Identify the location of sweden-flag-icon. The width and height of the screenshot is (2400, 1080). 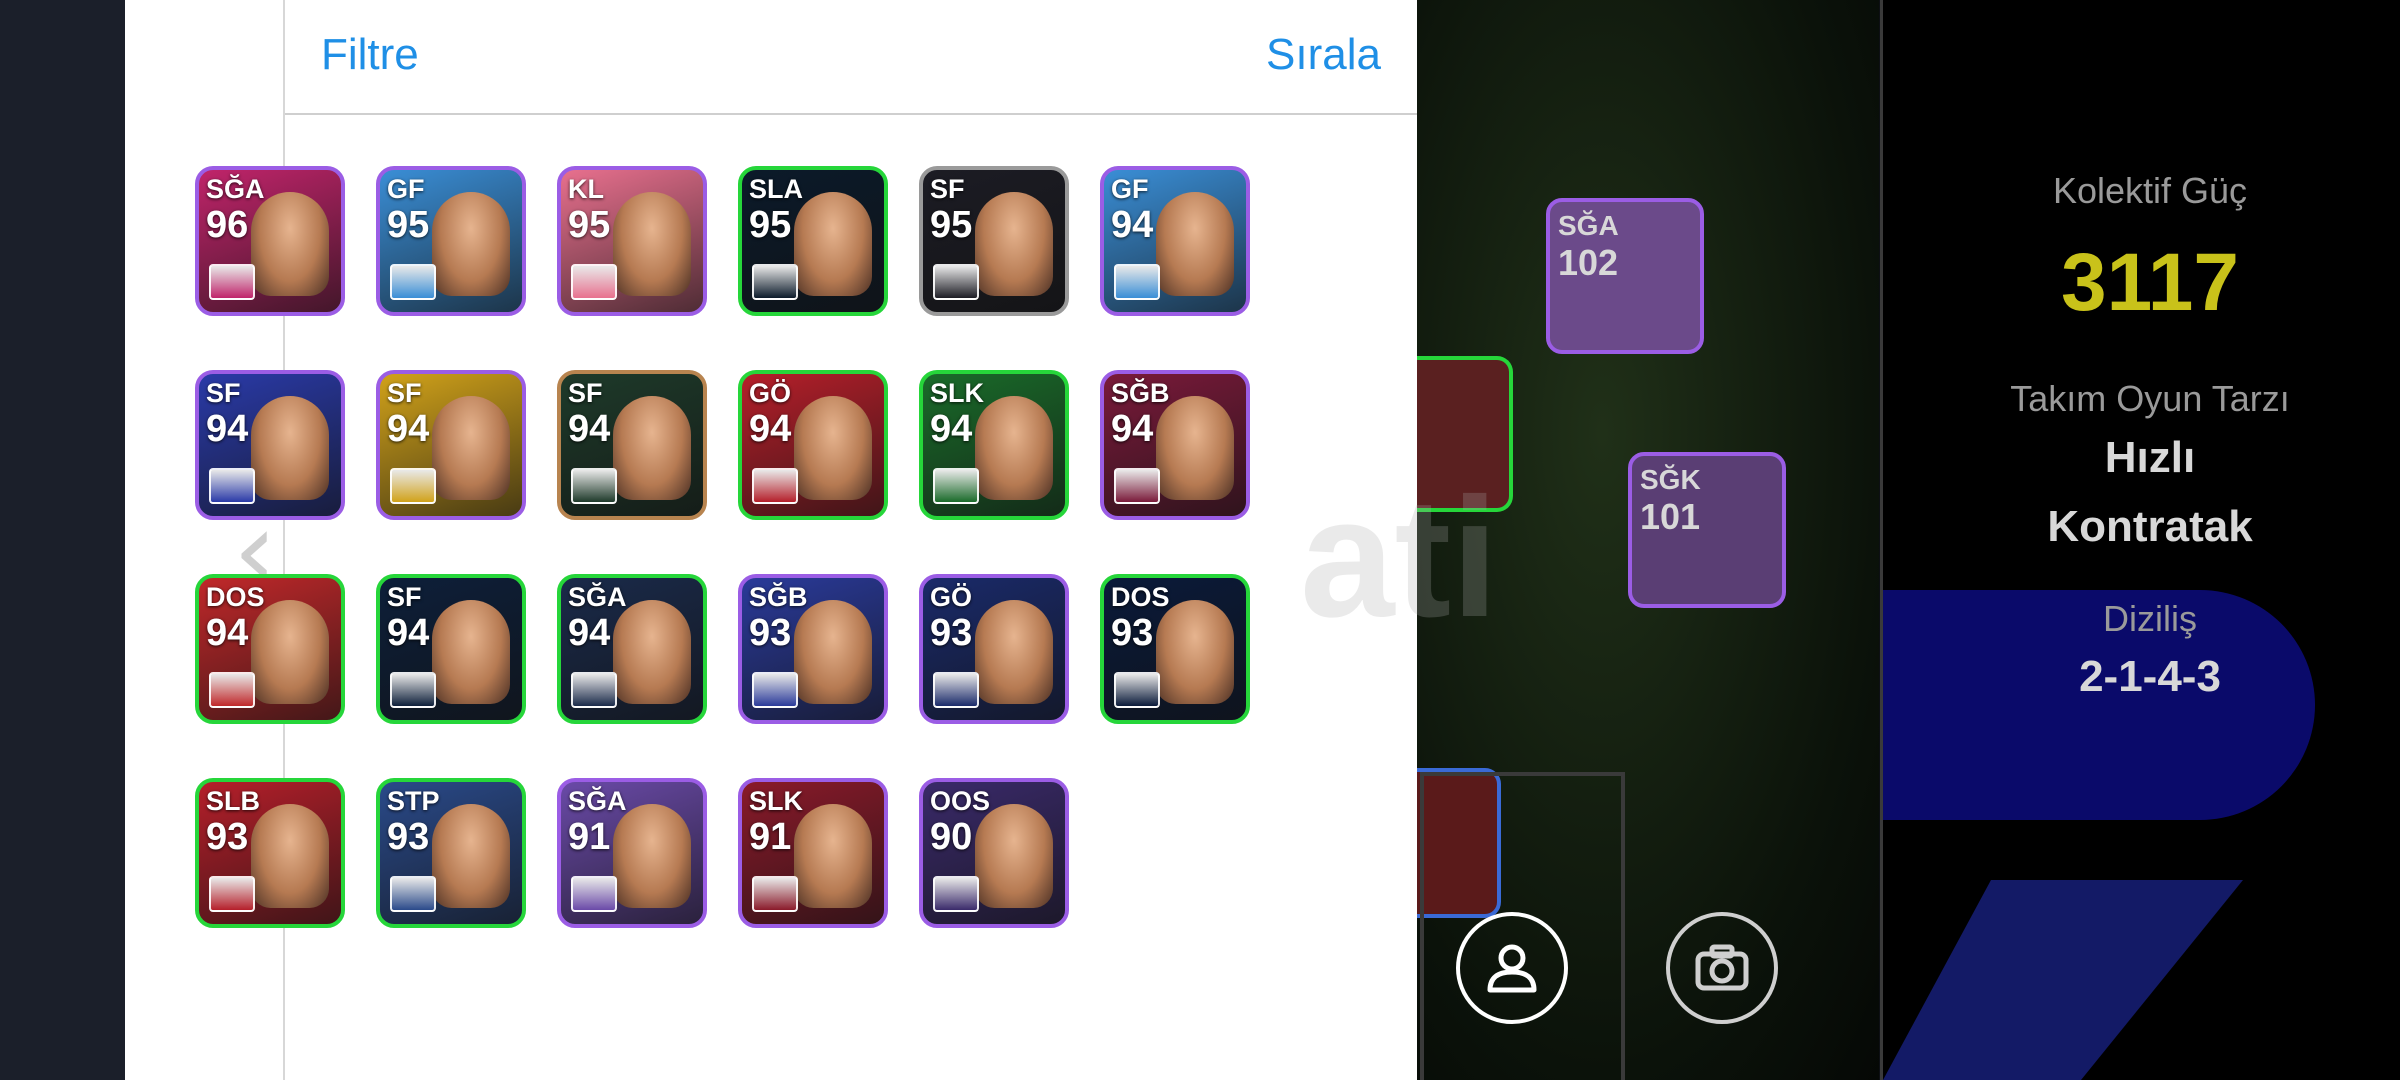
(232, 486).